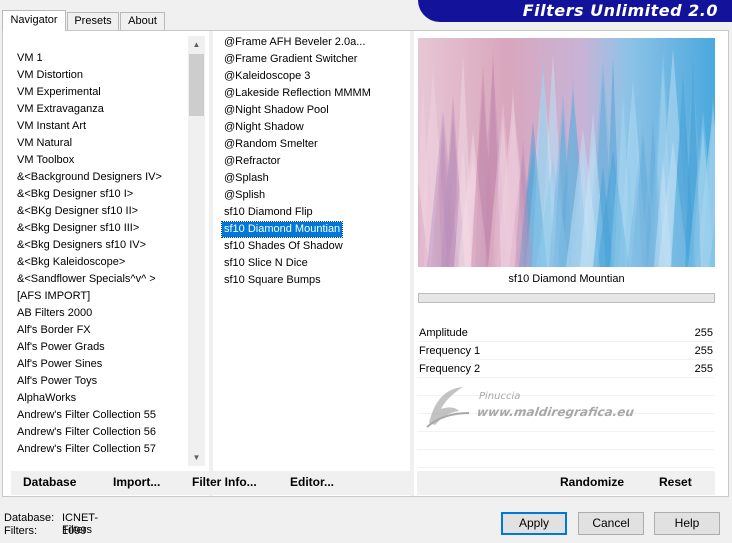 The image size is (732, 543). What do you see at coordinates (703, 351) in the screenshot?
I see `param-value: 255` at bounding box center [703, 351].